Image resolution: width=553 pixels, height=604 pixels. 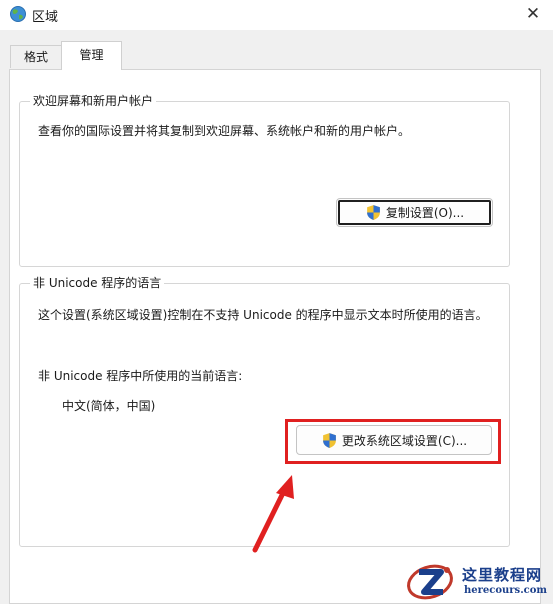 What do you see at coordinates (430, 582) in the screenshot?
I see `watermark-logo-icon` at bounding box center [430, 582].